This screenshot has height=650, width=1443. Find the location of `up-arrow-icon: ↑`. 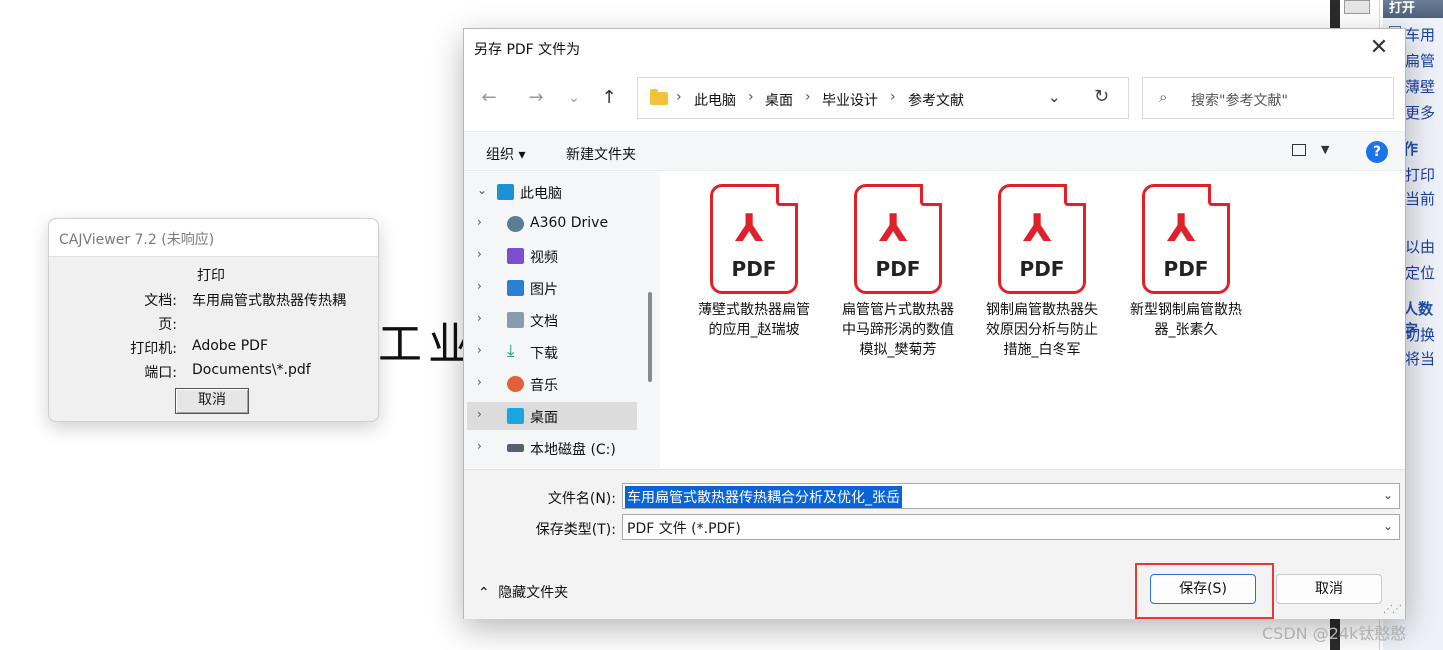

up-arrow-icon: ↑ is located at coordinates (609, 98).